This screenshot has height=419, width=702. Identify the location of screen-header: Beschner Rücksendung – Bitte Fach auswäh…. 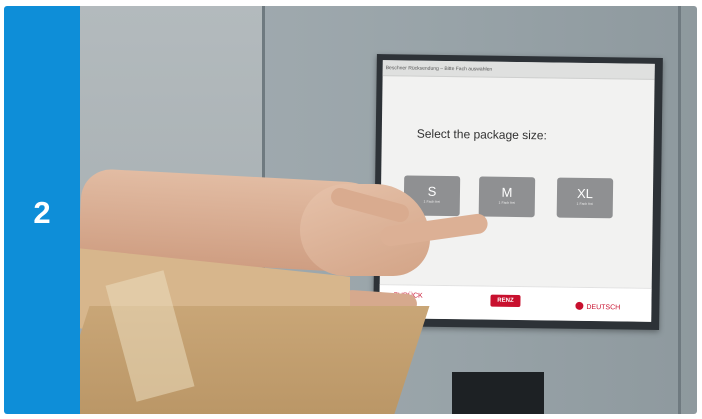
(518, 70).